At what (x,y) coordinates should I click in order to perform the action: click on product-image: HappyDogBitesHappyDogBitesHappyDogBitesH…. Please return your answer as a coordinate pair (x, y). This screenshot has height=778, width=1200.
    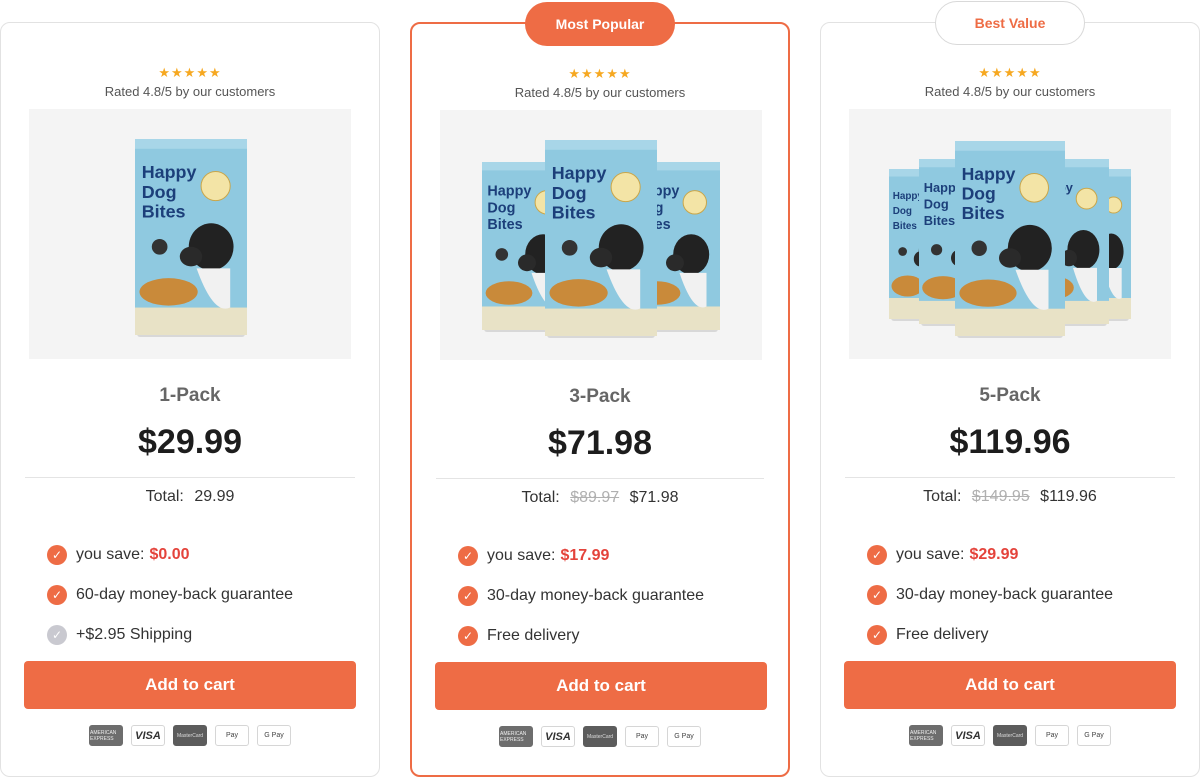
    Looking at the image, I should click on (1010, 234).